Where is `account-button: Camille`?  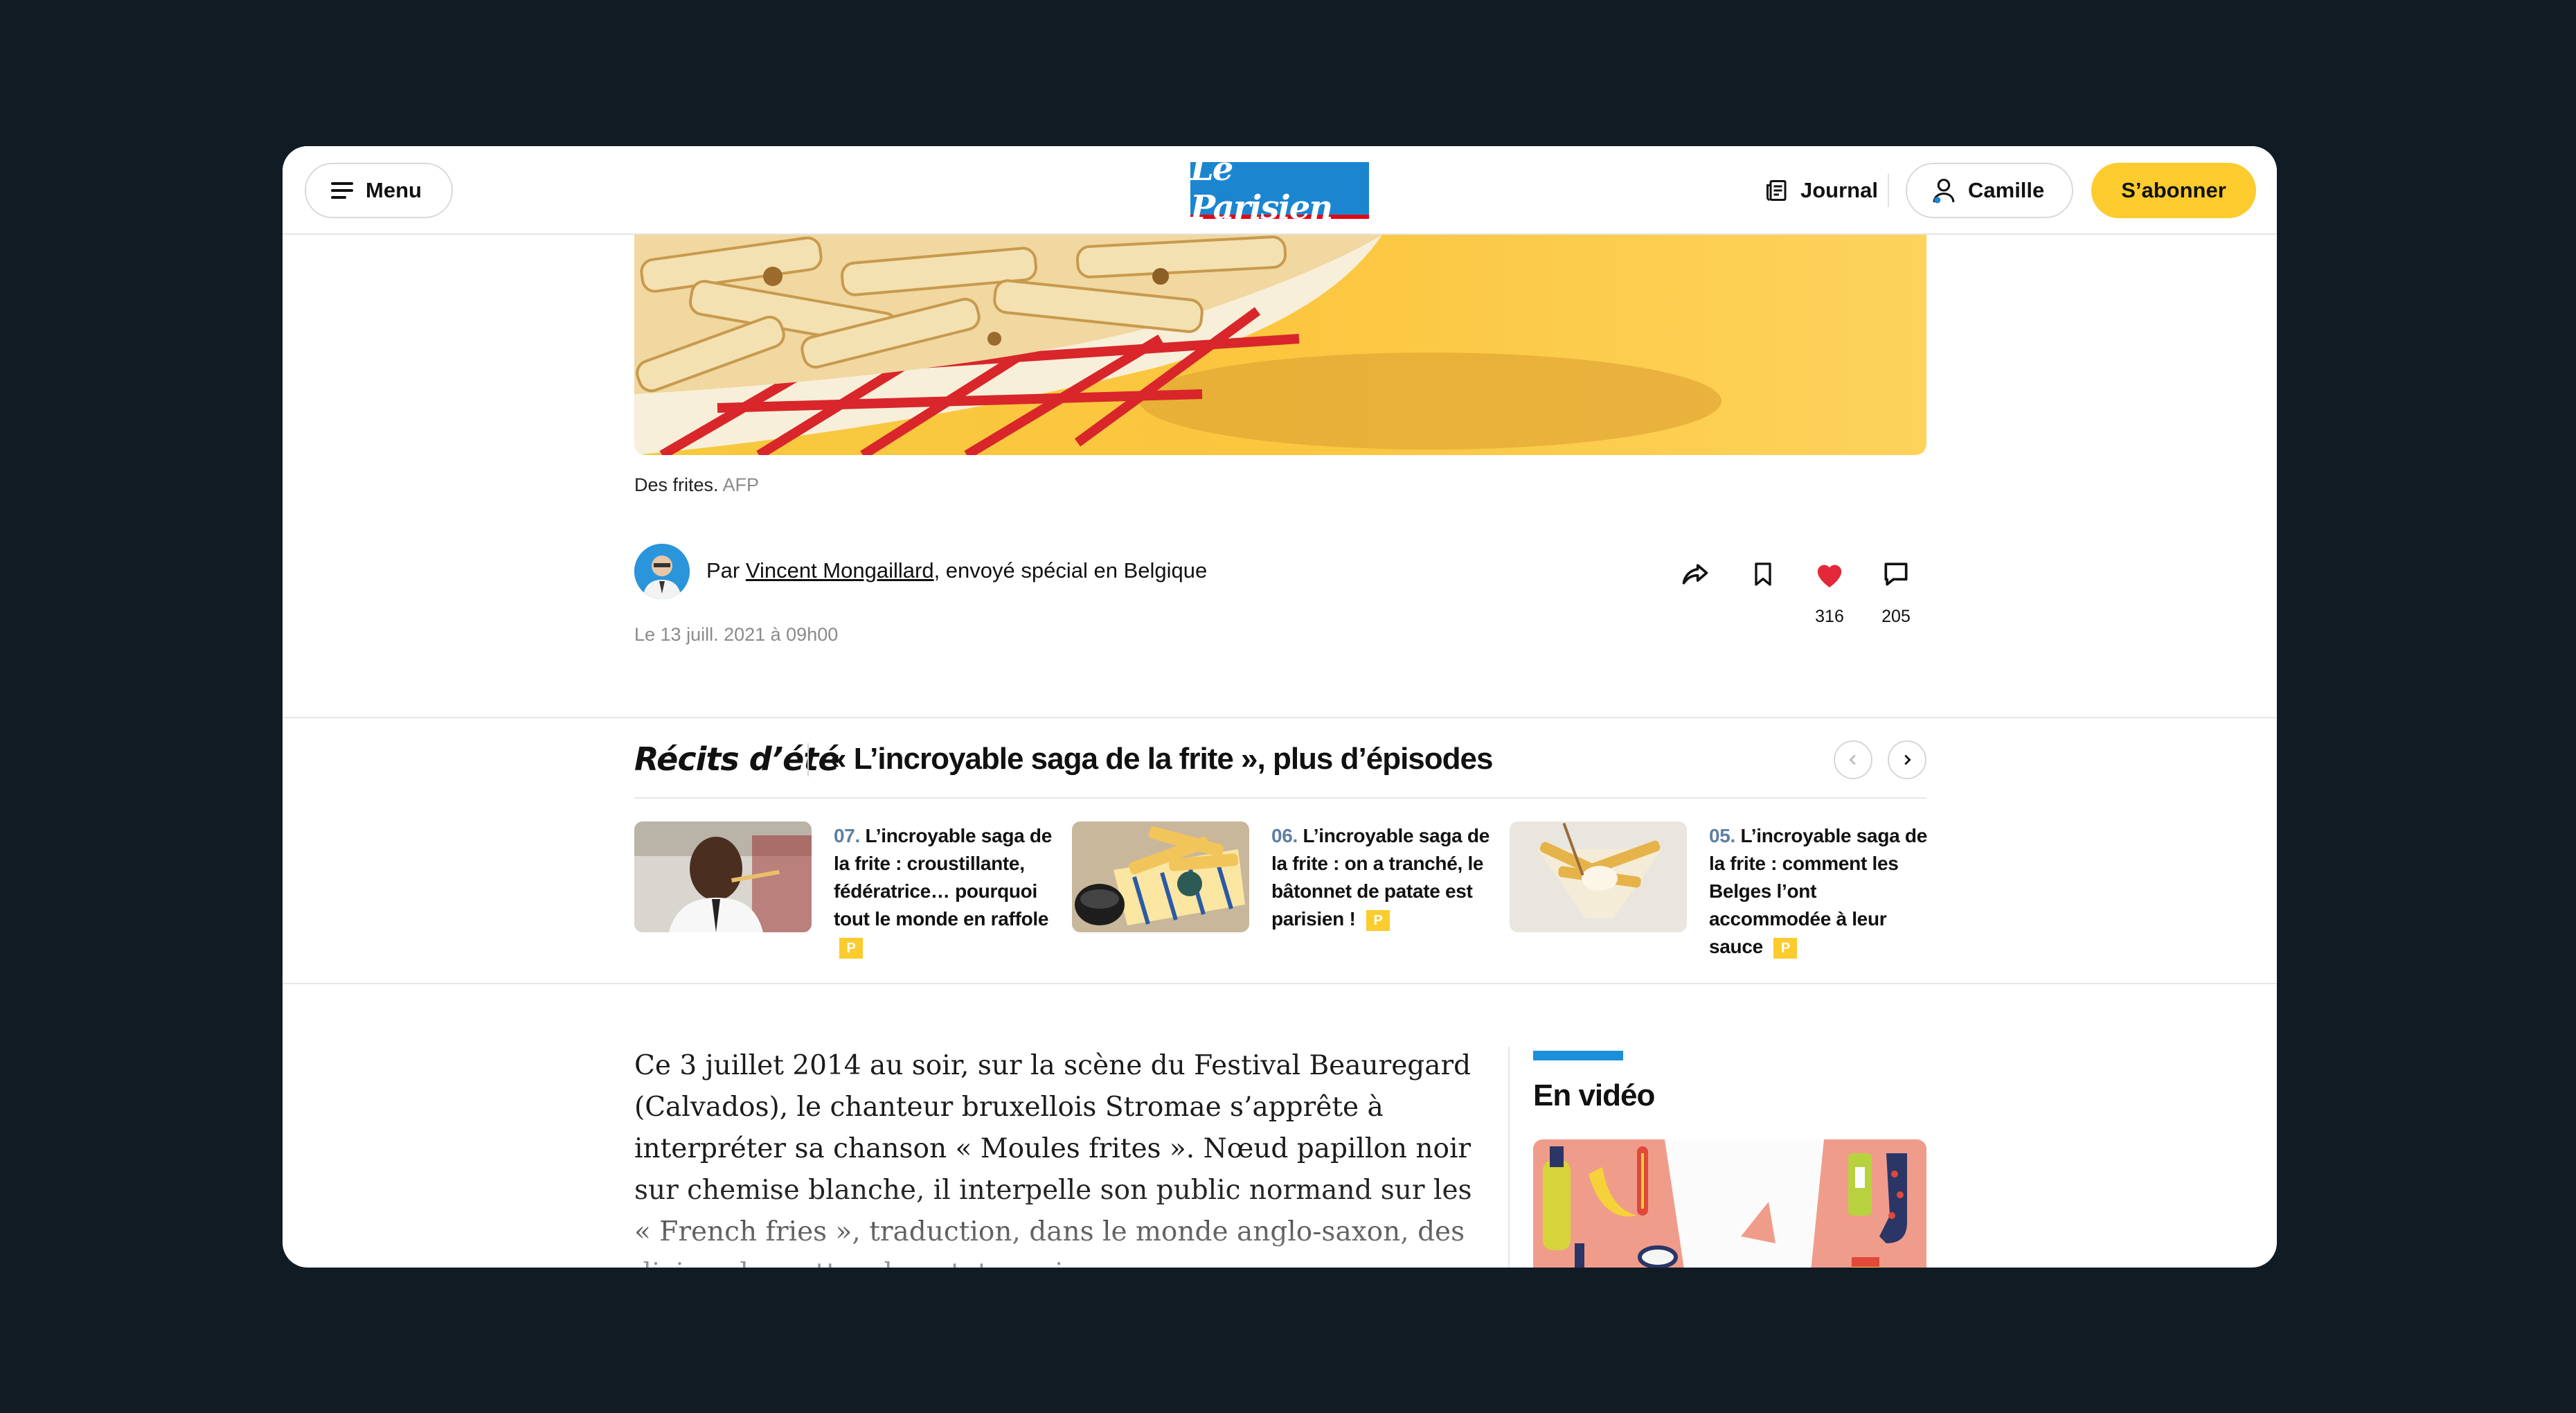 account-button: Camille is located at coordinates (1989, 190).